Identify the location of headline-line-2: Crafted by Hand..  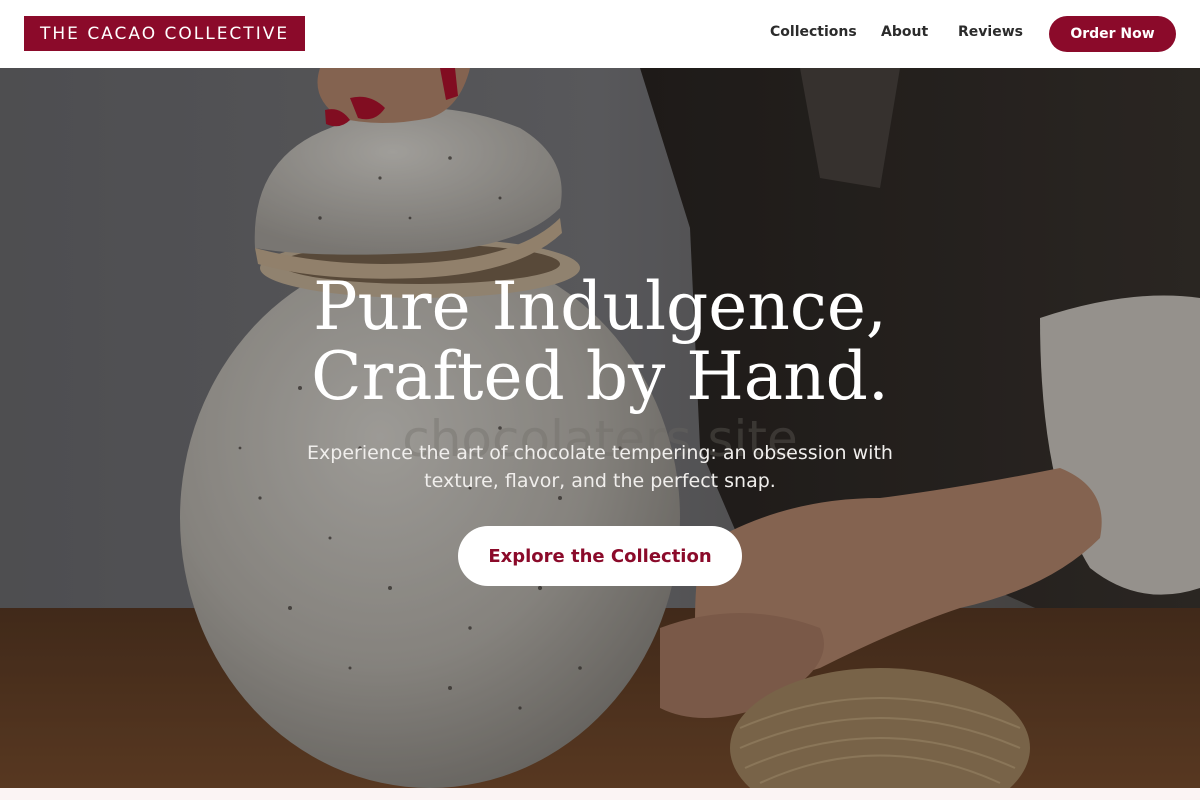
(600, 376).